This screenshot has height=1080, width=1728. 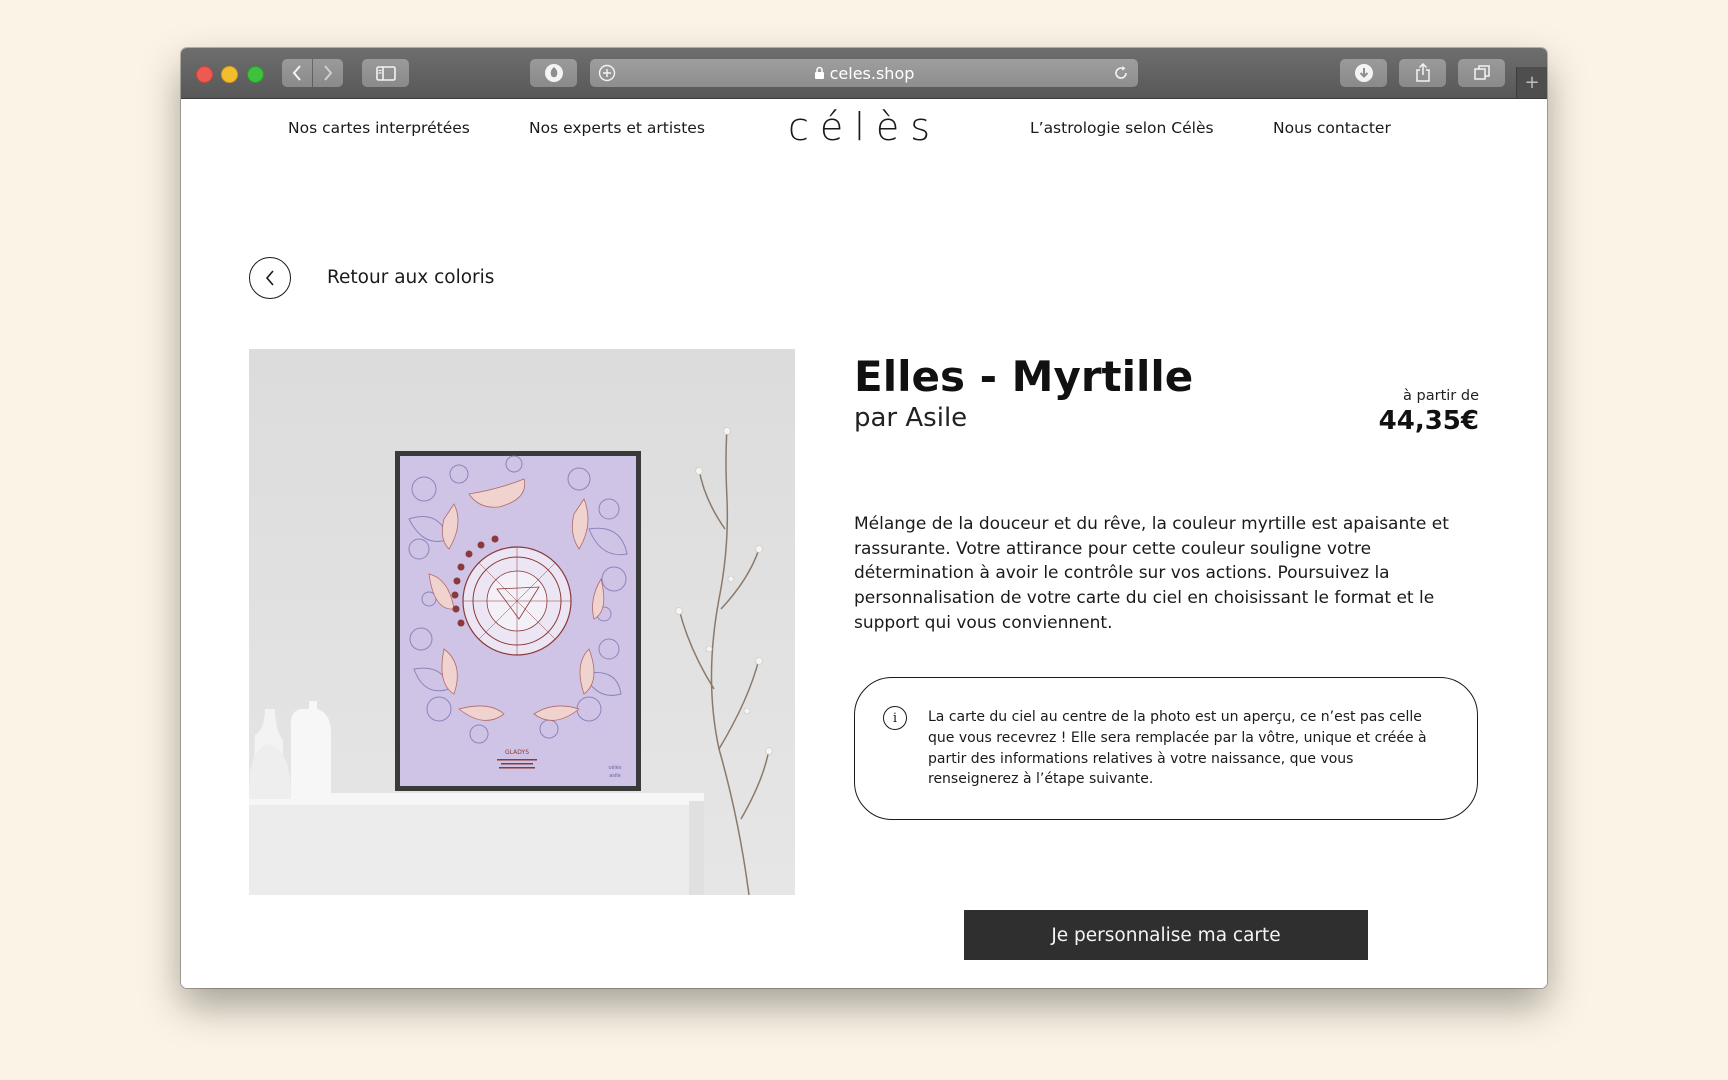 I want to click on share-button, so click(x=1422, y=73).